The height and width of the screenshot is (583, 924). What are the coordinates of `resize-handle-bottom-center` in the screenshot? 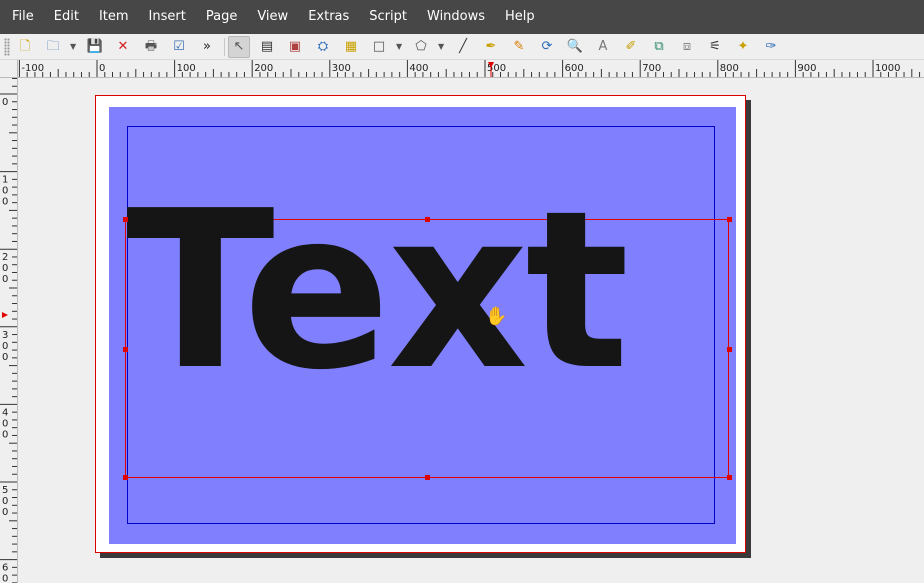 It's located at (427, 477).